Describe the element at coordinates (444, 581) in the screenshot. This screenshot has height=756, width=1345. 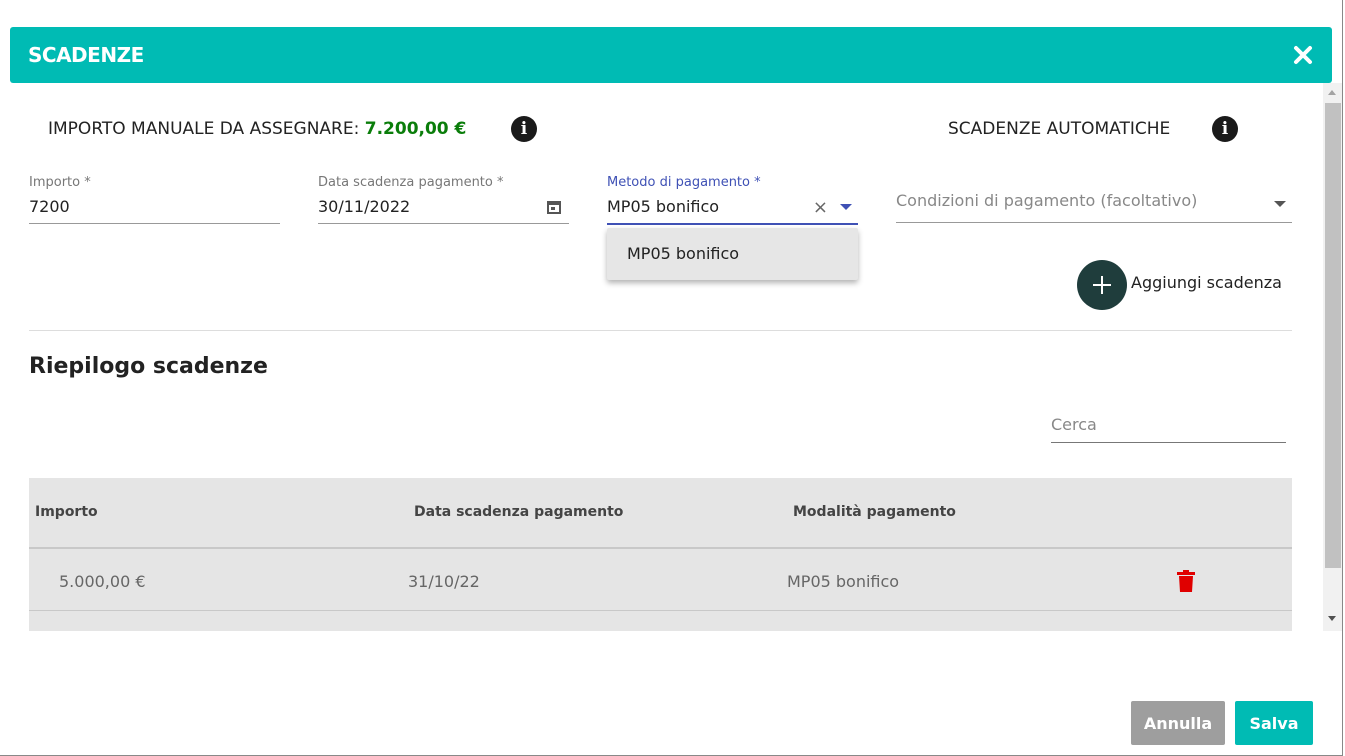
I see `row-data: 31/10/22` at that location.